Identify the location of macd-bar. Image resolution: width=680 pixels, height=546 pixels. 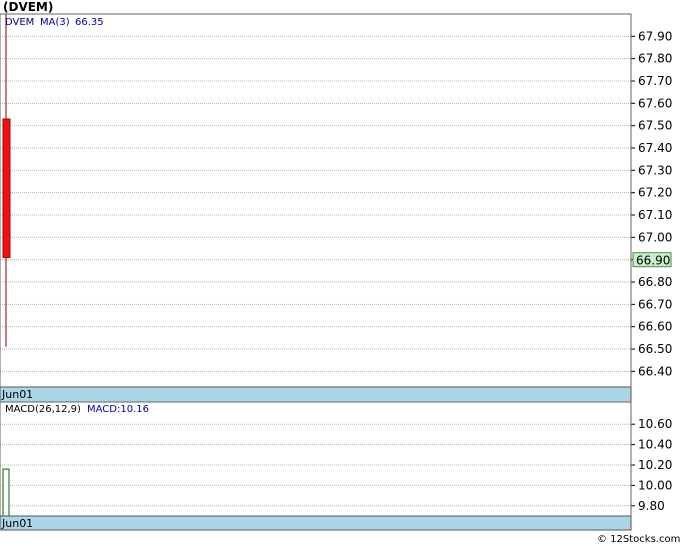
(6, 492).